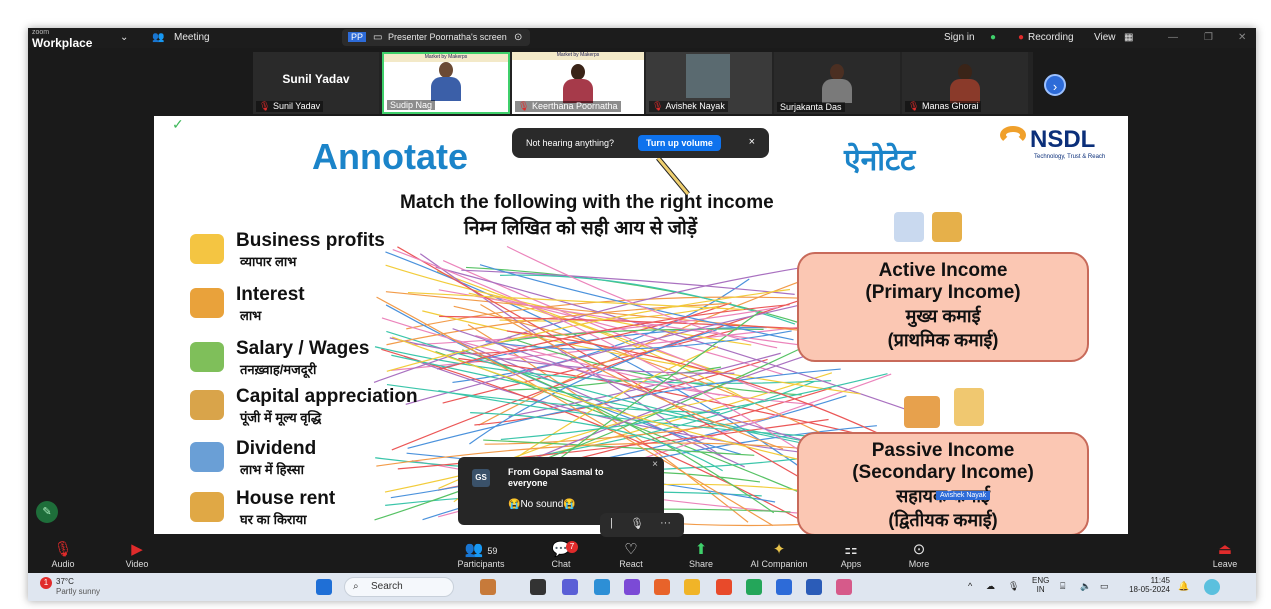  I want to click on apps-icon: ⚏, so click(851, 549).